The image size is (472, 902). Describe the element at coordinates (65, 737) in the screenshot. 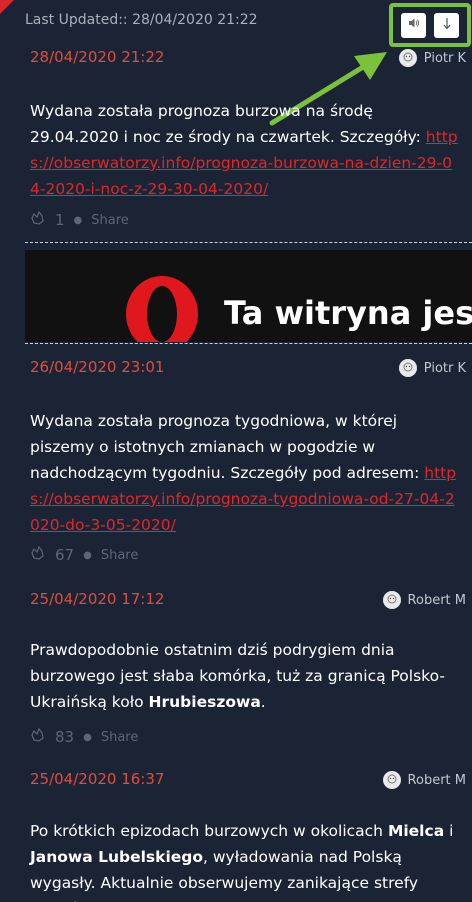

I see `like-count: 83` at that location.